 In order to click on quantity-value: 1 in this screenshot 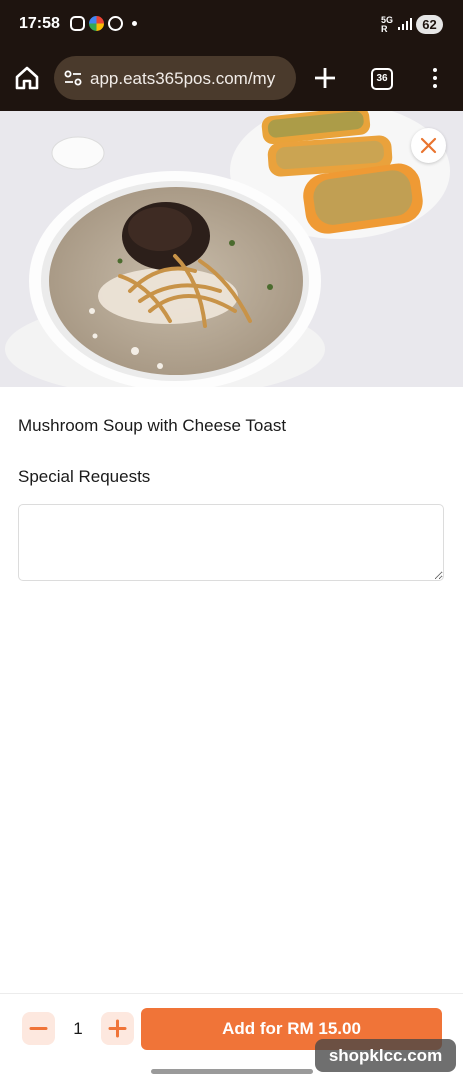, I will do `click(78, 1028)`.